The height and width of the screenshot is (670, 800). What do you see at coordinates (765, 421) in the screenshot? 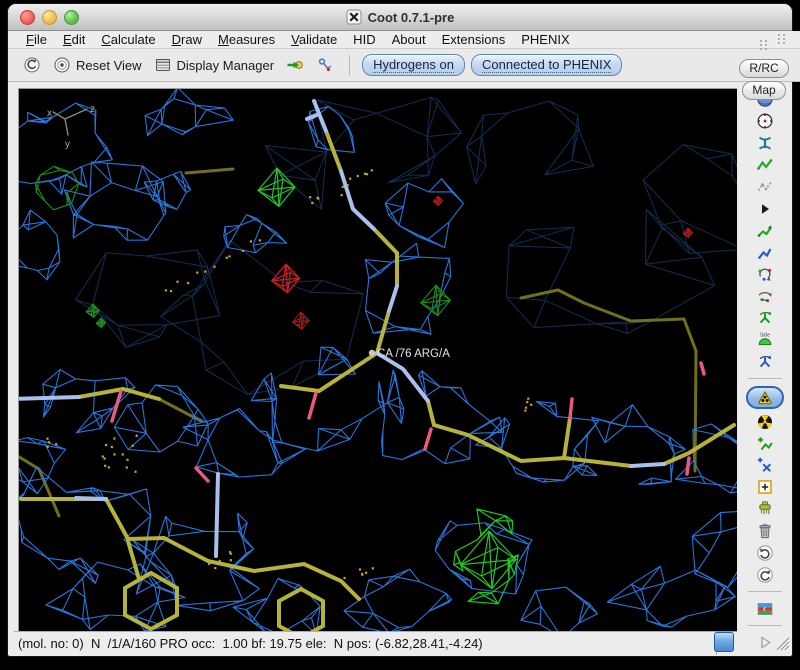
I see `simple-mutate-icon` at bounding box center [765, 421].